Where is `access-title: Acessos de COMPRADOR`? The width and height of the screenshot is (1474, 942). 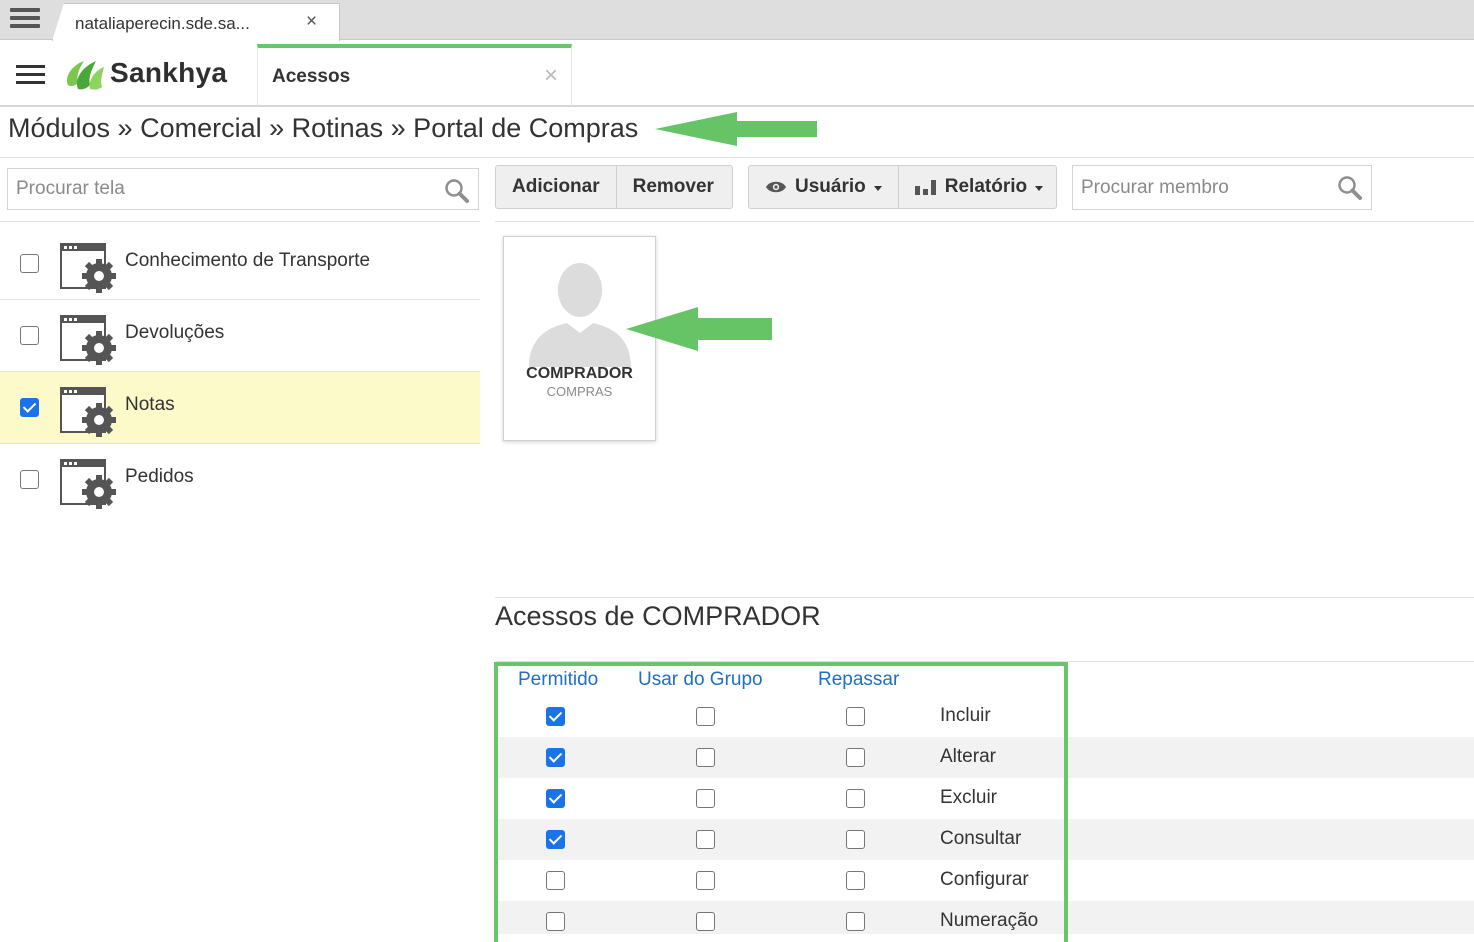 access-title: Acessos de COMPRADOR is located at coordinates (658, 616).